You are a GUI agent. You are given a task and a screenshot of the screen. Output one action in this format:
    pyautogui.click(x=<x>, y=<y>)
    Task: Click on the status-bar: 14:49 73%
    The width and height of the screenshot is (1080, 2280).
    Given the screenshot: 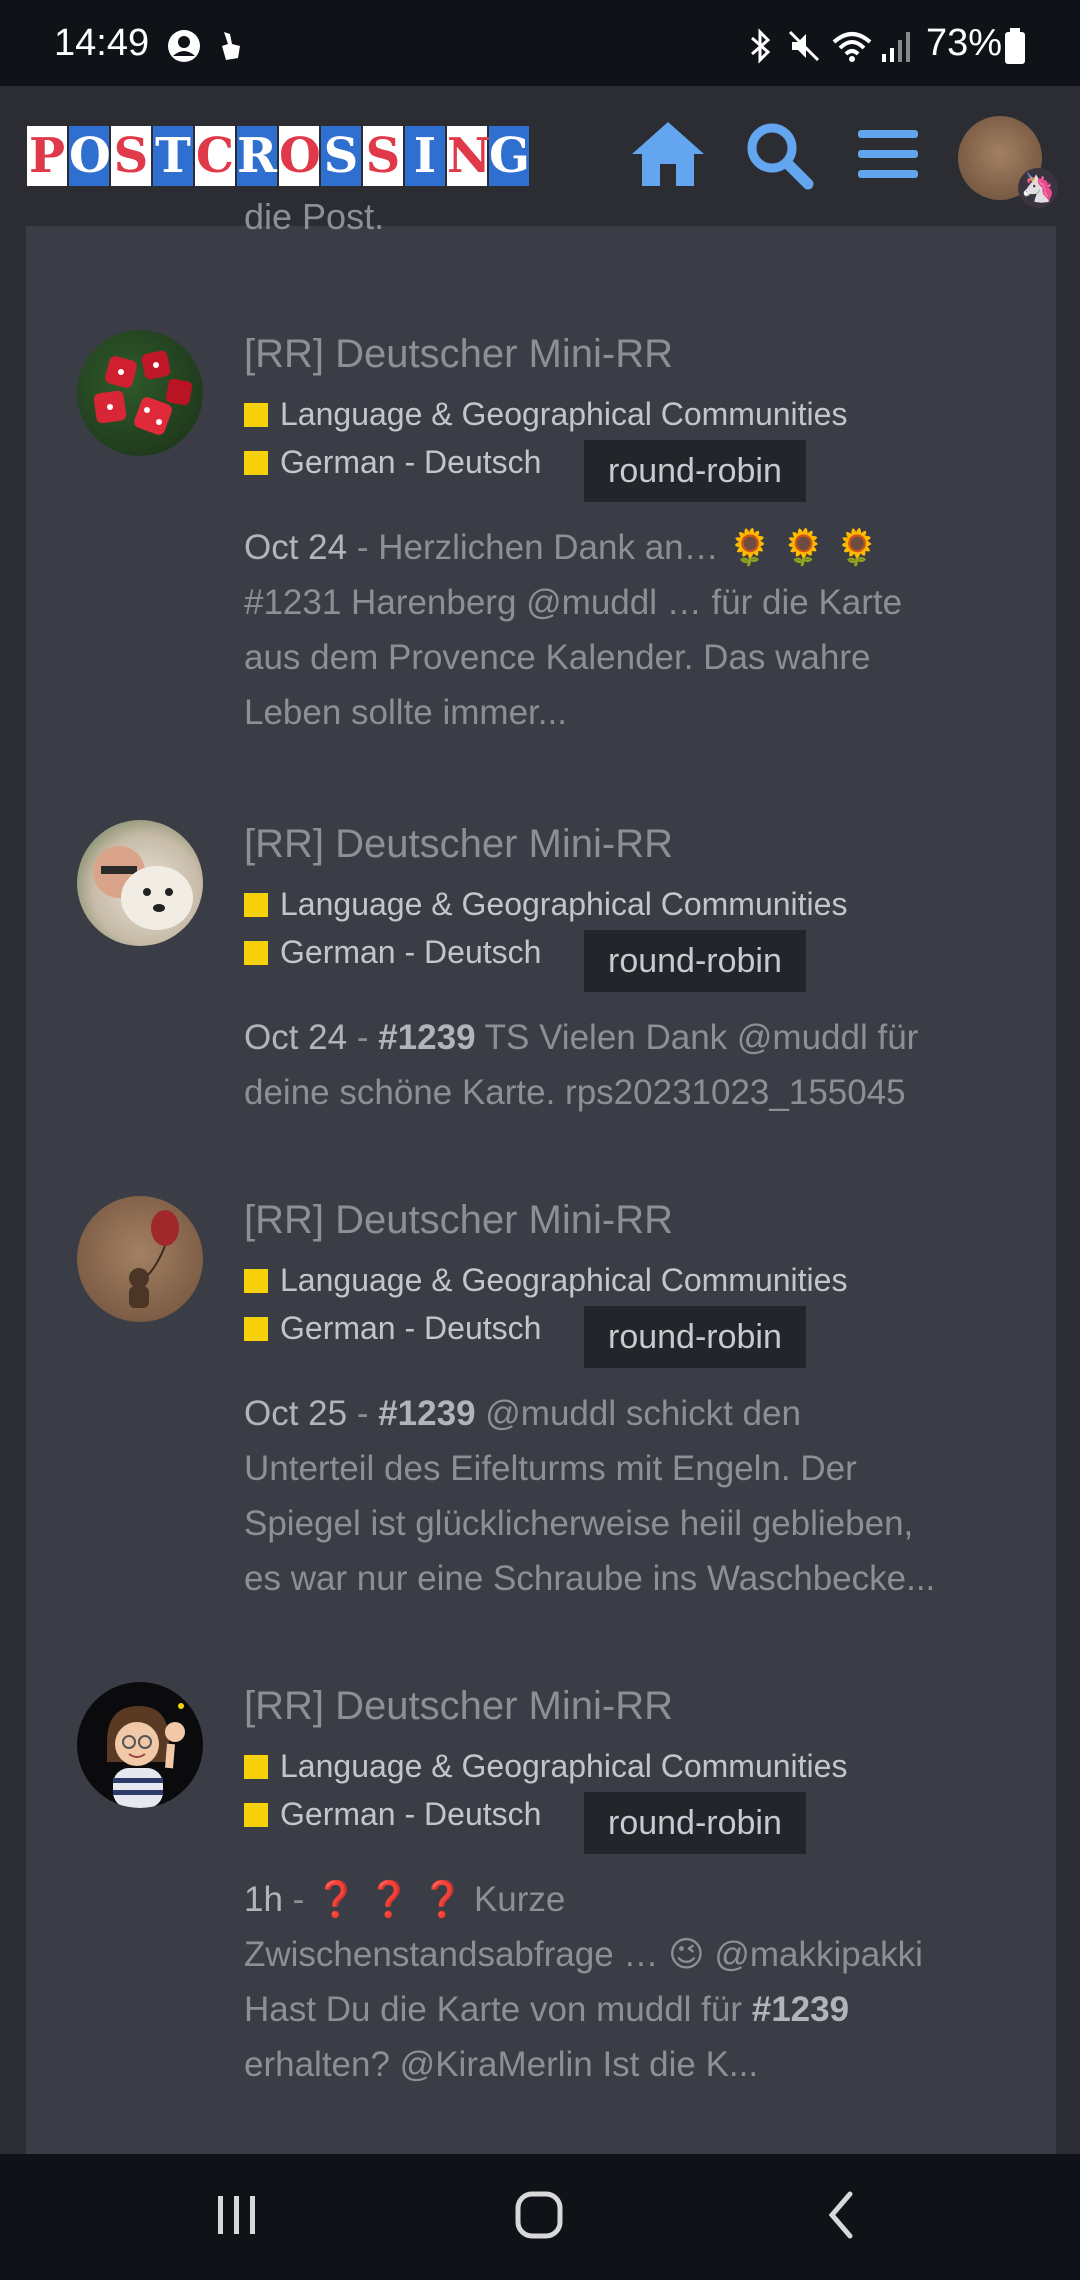 What is the action you would take?
    pyautogui.click(x=540, y=43)
    